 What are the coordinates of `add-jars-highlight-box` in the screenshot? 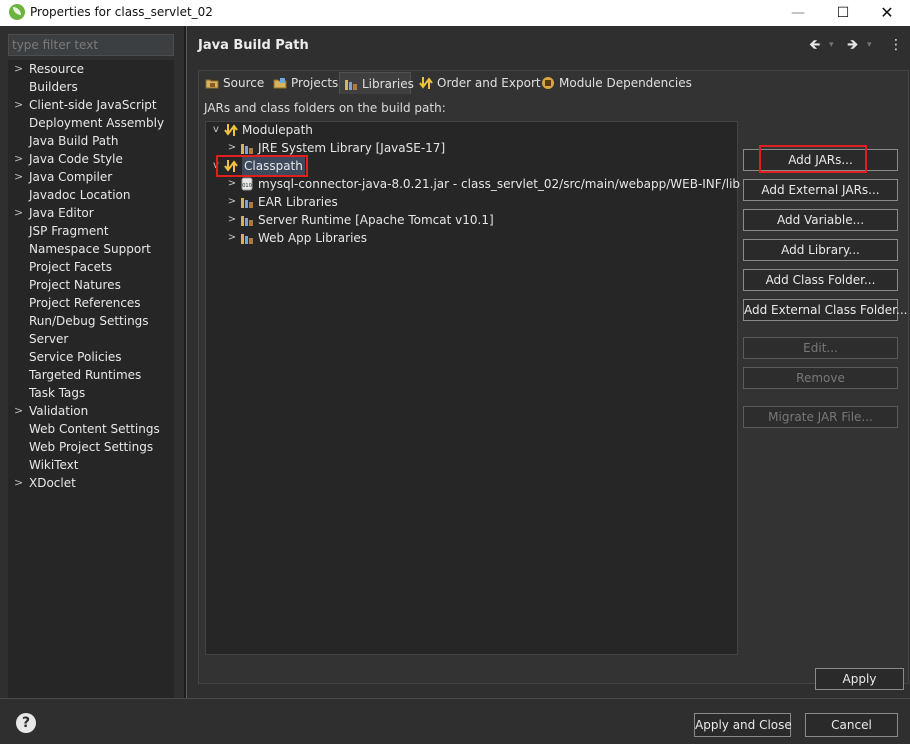 It's located at (813, 159).